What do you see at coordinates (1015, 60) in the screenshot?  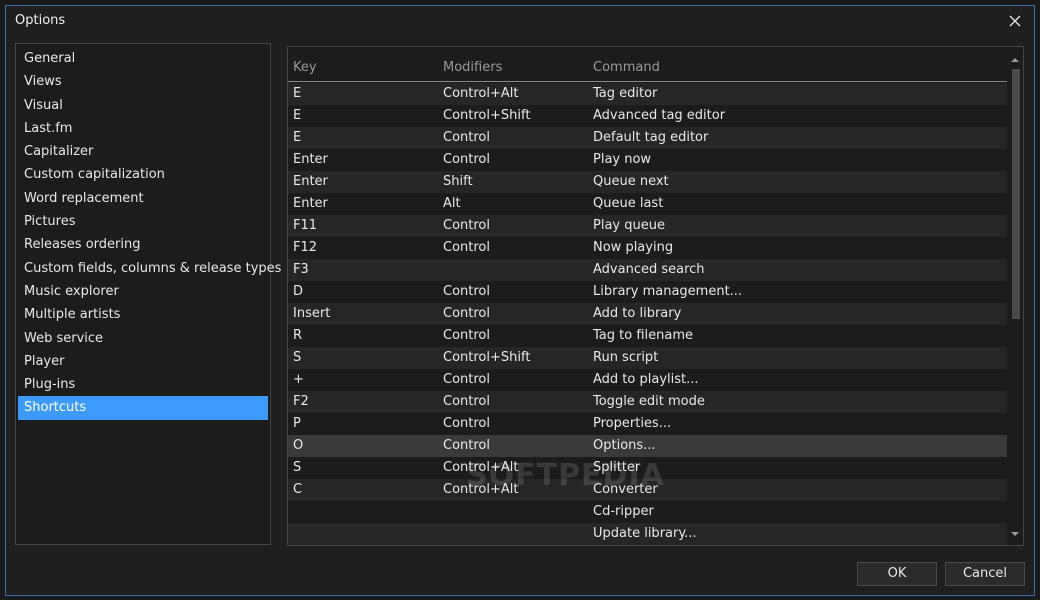 I see `chevron-up-icon` at bounding box center [1015, 60].